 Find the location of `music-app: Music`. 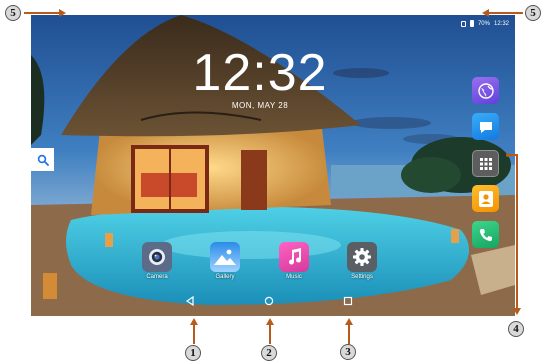

music-app: Music is located at coordinates (294, 261).